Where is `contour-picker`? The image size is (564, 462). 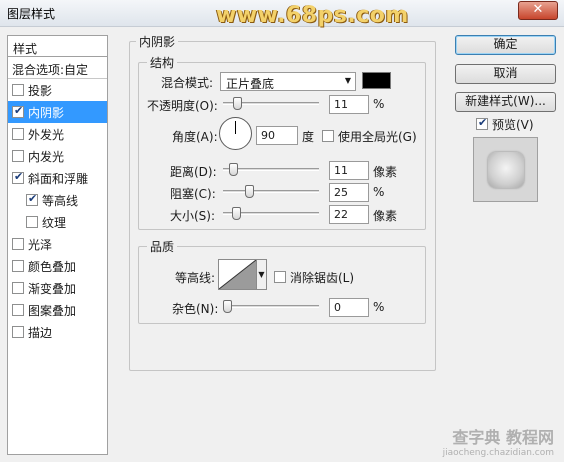
contour-picker is located at coordinates (237, 274).